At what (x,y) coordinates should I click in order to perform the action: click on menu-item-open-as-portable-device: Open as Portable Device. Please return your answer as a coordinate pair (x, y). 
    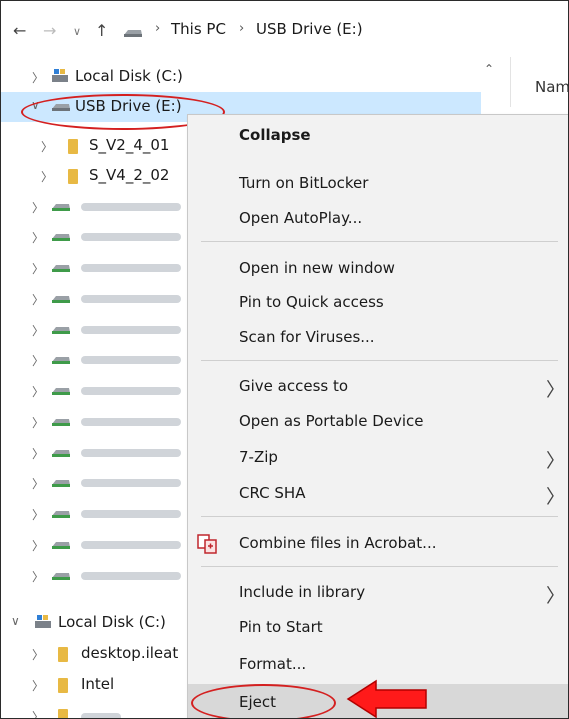
    Looking at the image, I should click on (378, 422).